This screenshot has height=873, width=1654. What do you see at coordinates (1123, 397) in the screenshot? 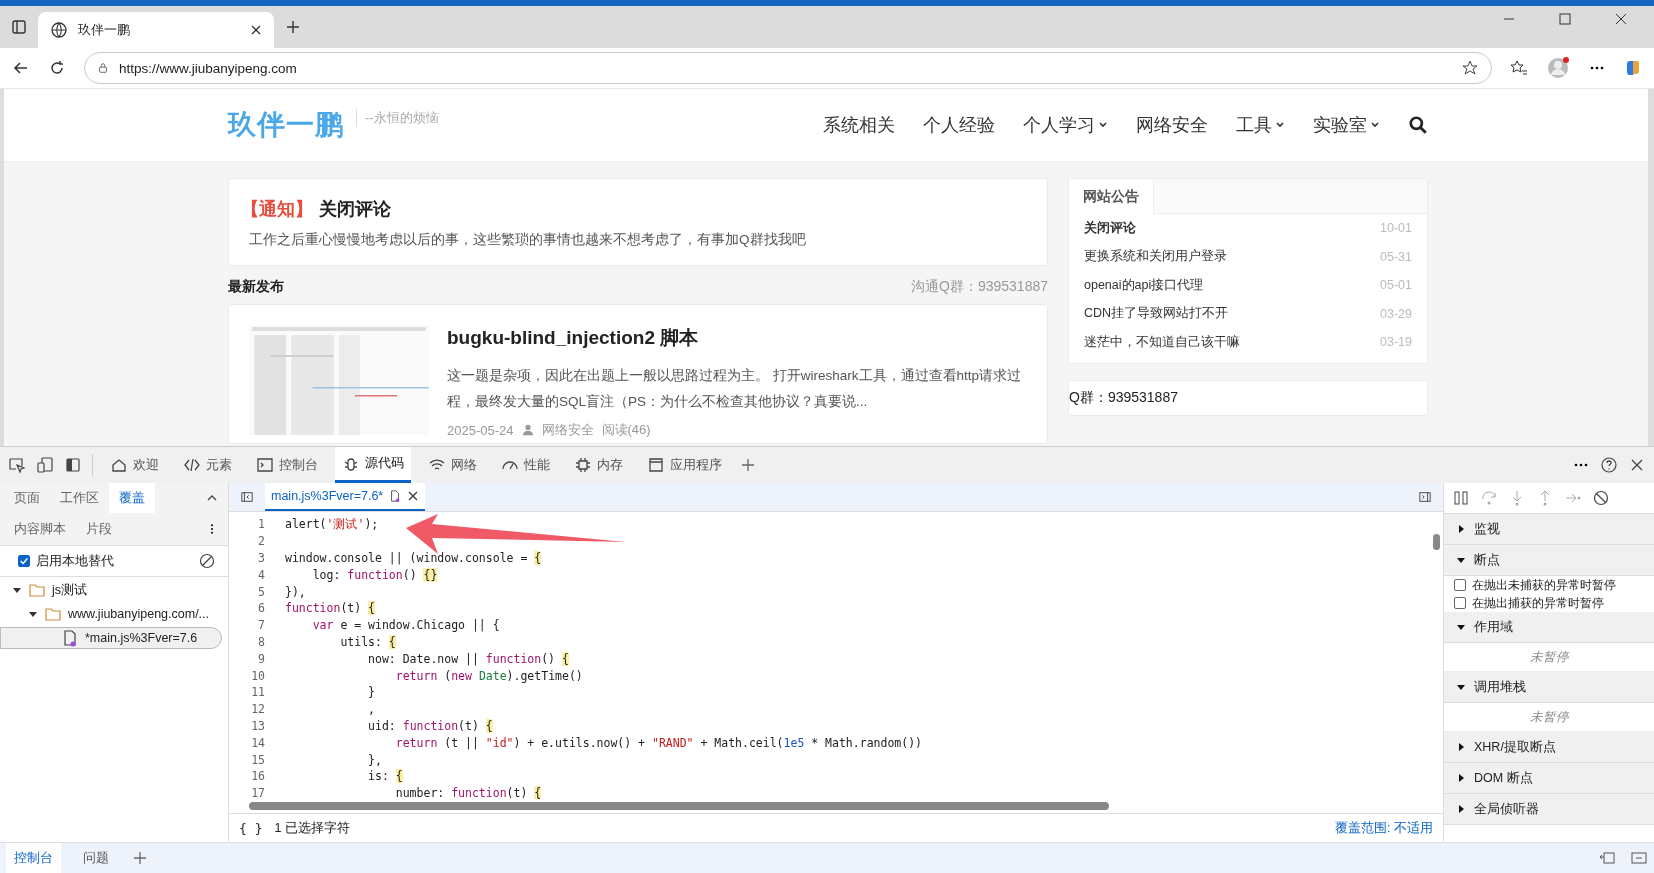
I see `qq-group-text: Q群：939531887` at bounding box center [1123, 397].